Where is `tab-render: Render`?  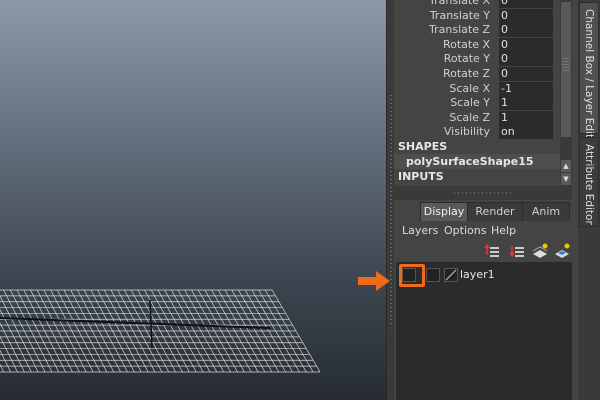 tab-render: Render is located at coordinates (495, 211).